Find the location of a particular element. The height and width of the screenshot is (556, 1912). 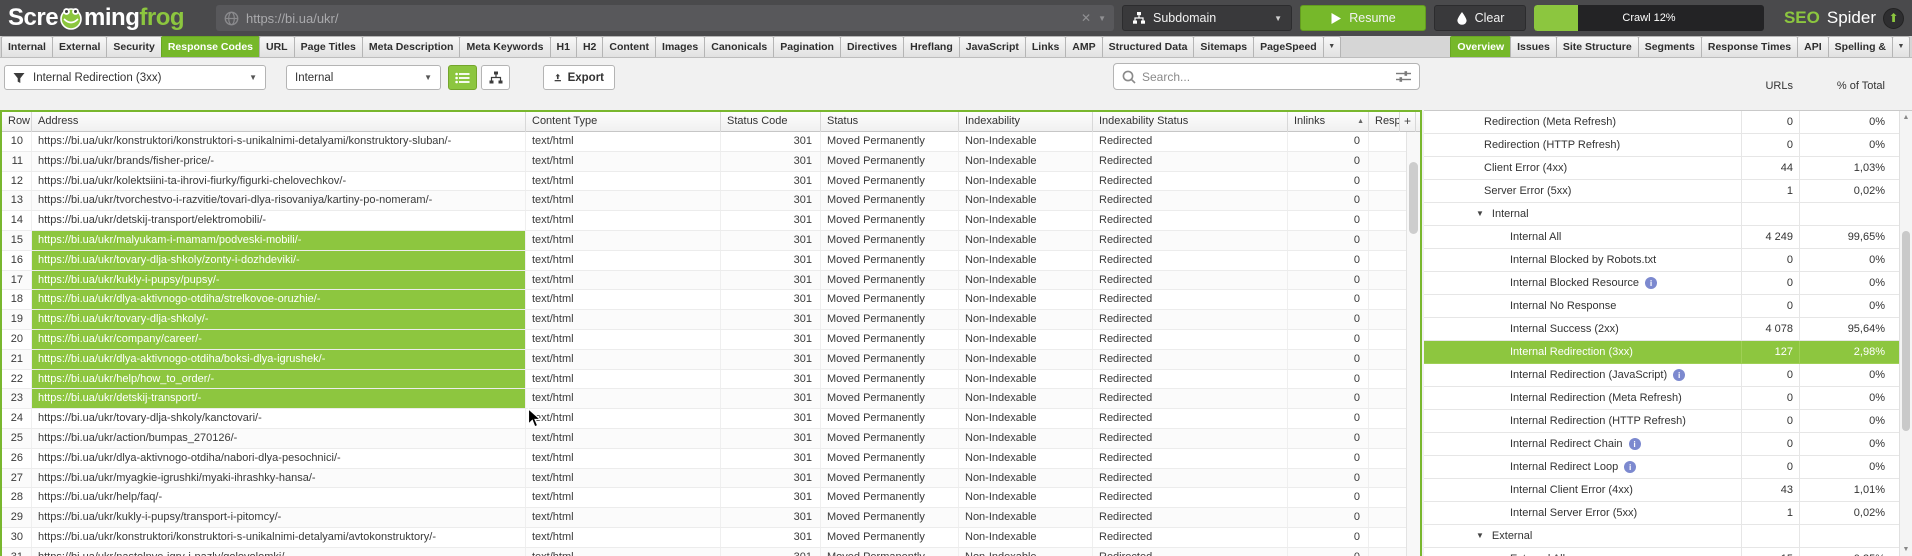

overview-item-internal-no-response: Internal No Response 0 0% is located at coordinates (1661, 306).